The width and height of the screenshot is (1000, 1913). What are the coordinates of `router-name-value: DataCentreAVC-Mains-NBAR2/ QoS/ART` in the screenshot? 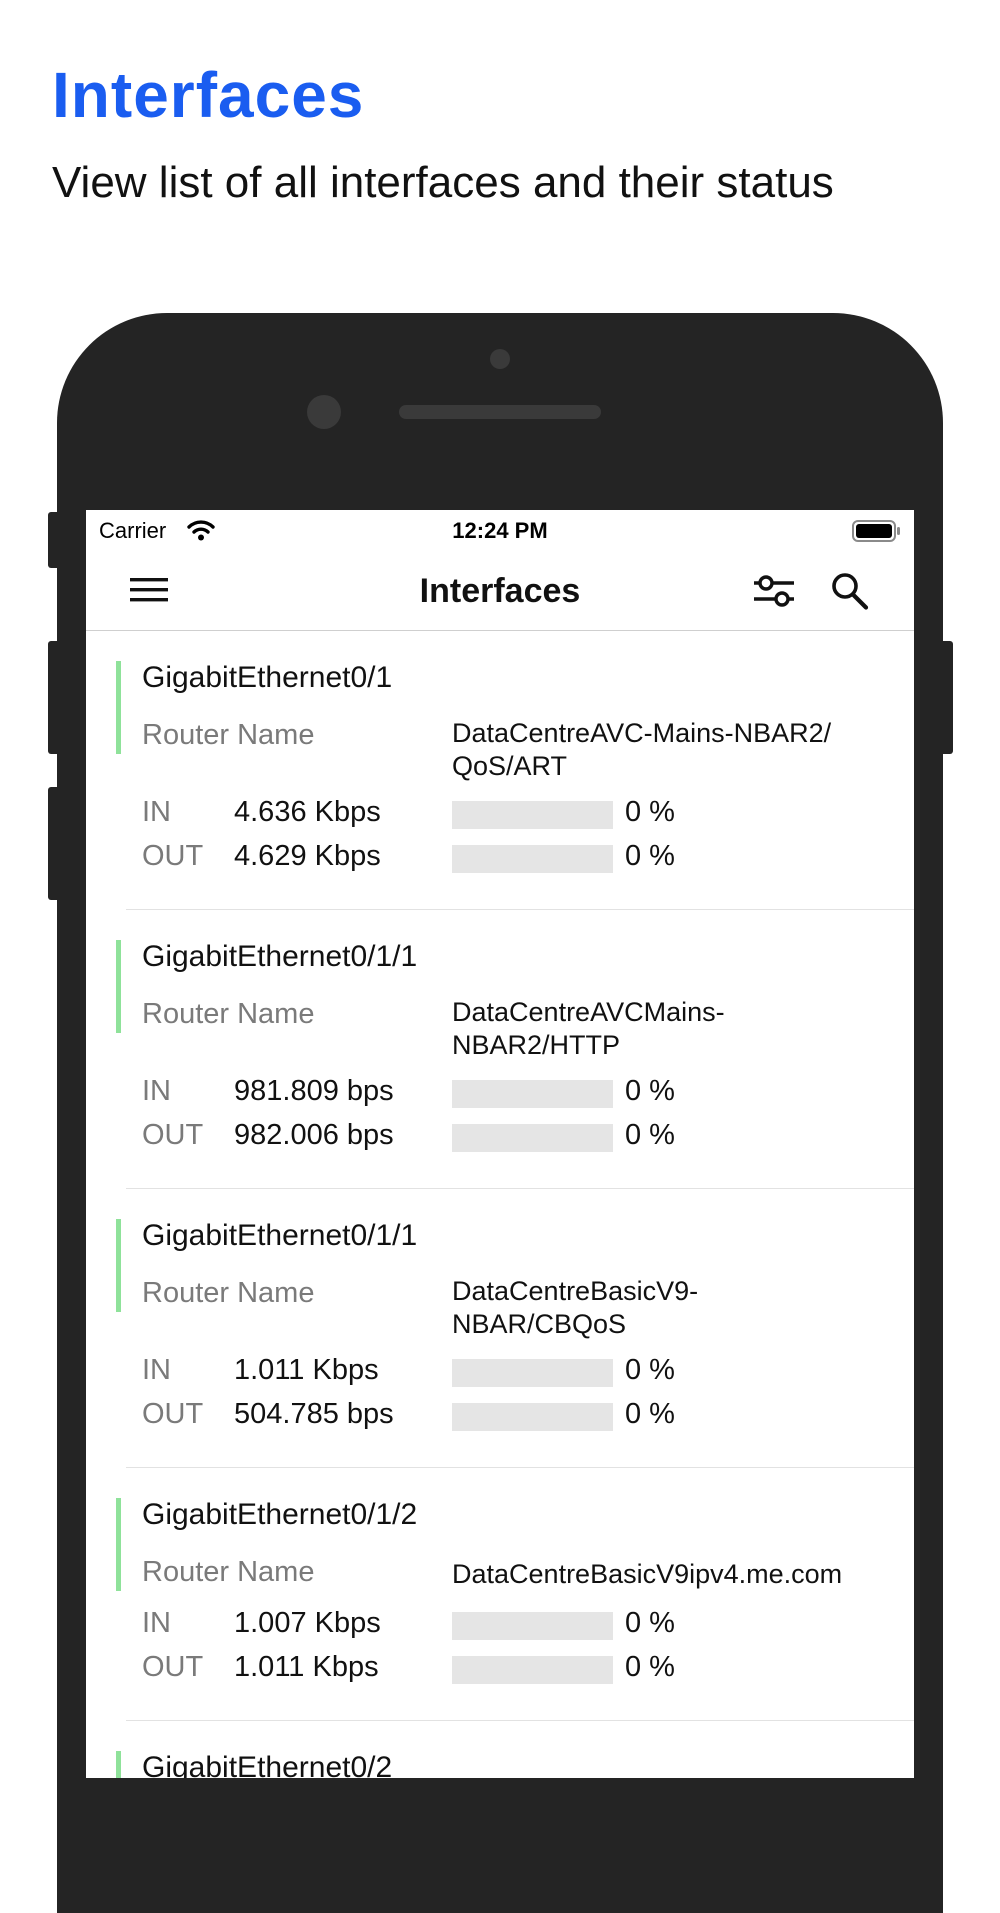 It's located at (642, 749).